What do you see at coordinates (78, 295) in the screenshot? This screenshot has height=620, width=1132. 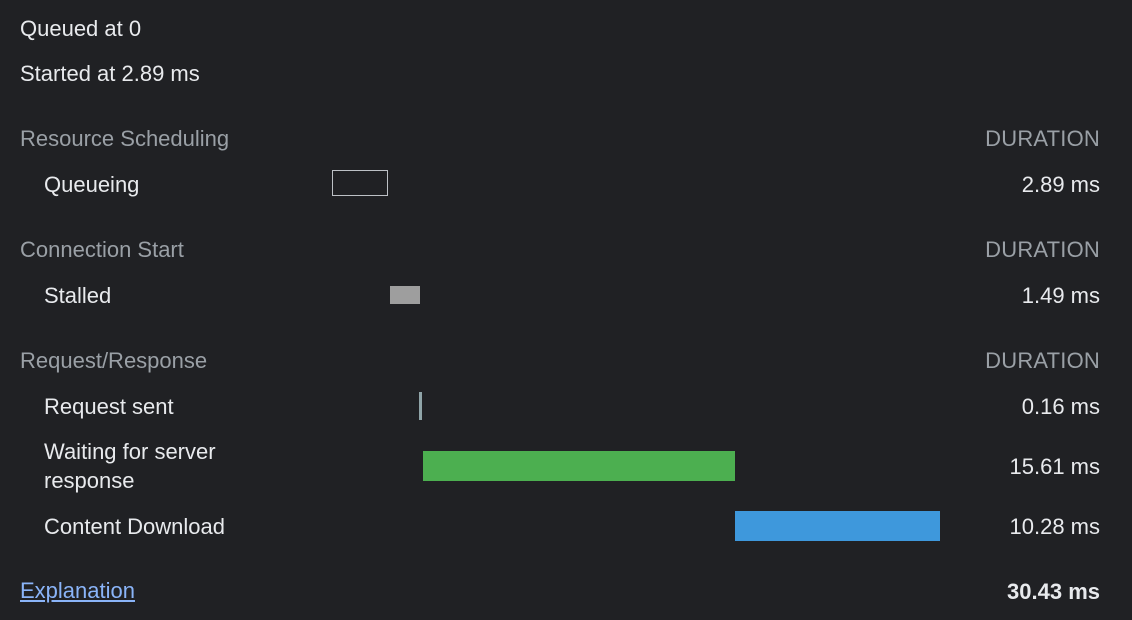 I see `timing-label-stalled: Stalled` at bounding box center [78, 295].